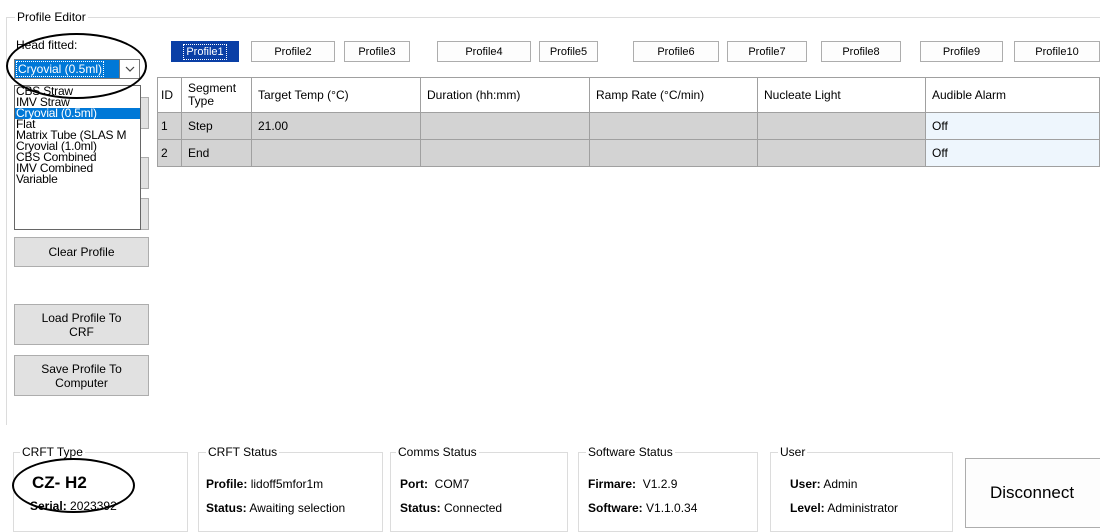 The height and width of the screenshot is (532, 1100). I want to click on head-fitted-value: Cryovial (0.5ml), so click(60, 69).